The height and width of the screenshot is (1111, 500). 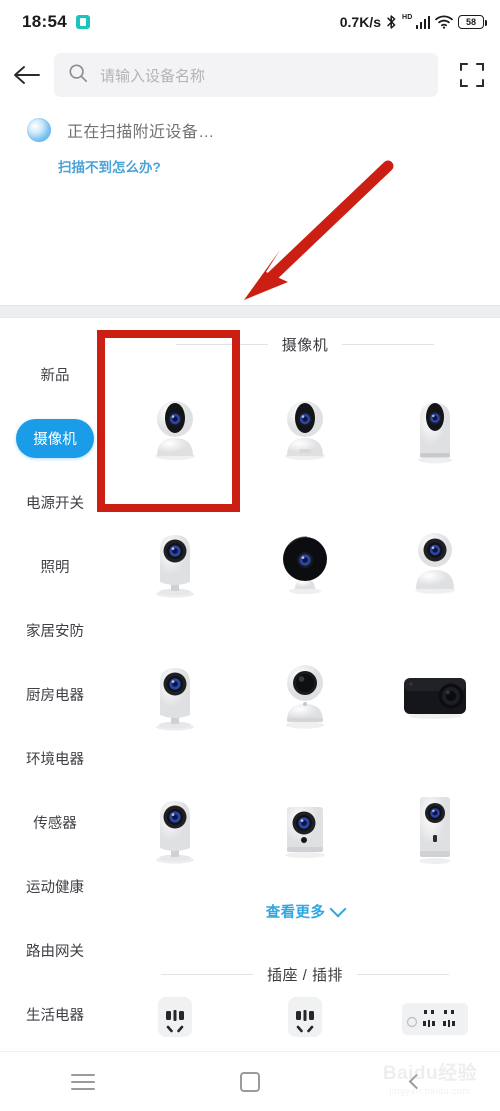 I want to click on sidebar-item-camera: 摄像机, so click(x=55, y=438).